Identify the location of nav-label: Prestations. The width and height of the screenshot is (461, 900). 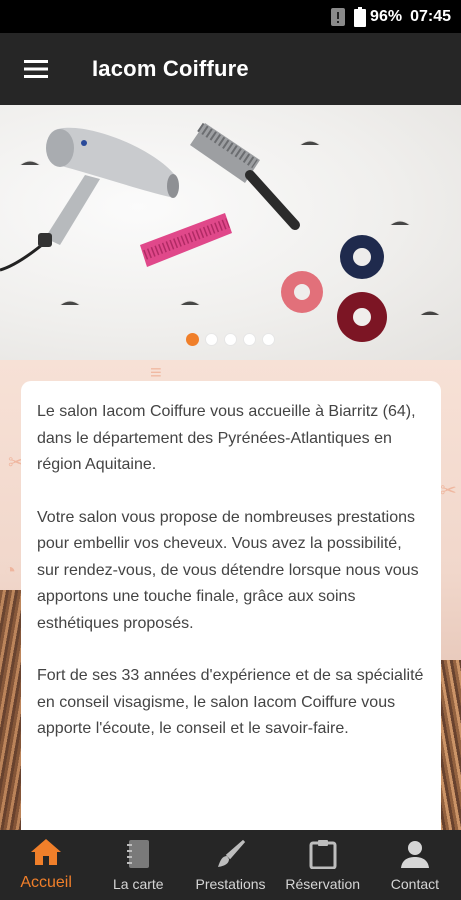
(230, 884).